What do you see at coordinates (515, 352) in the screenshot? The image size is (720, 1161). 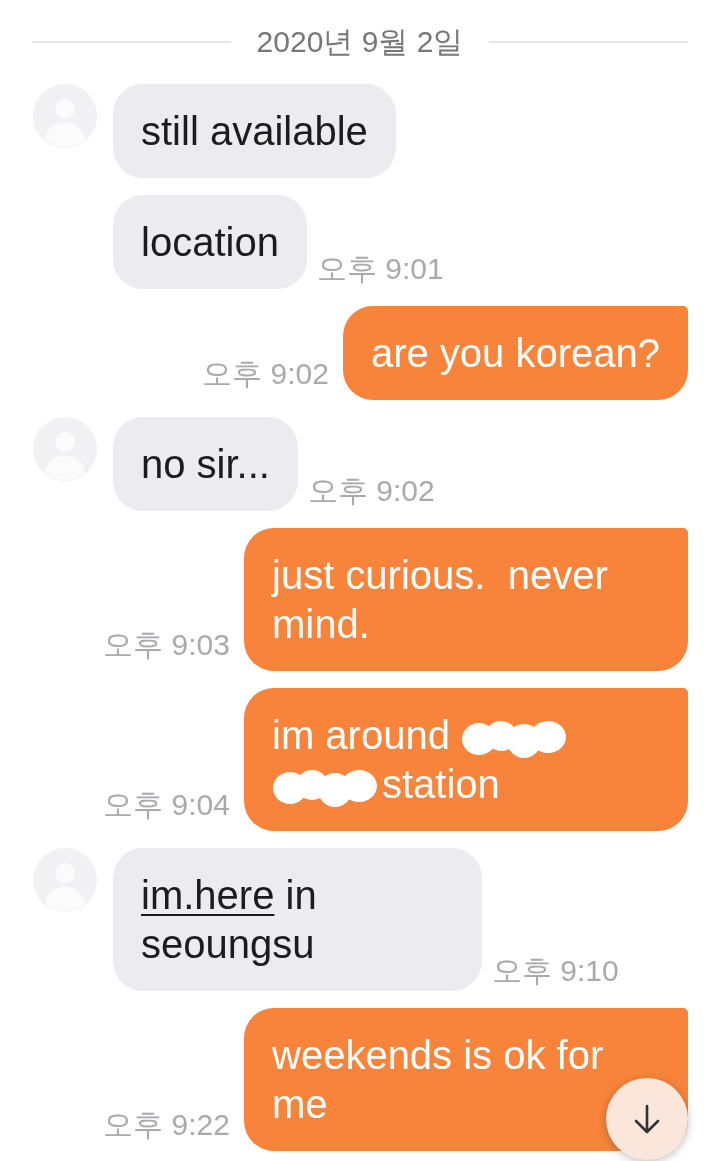 I see `message-text: are you korean?` at bounding box center [515, 352].